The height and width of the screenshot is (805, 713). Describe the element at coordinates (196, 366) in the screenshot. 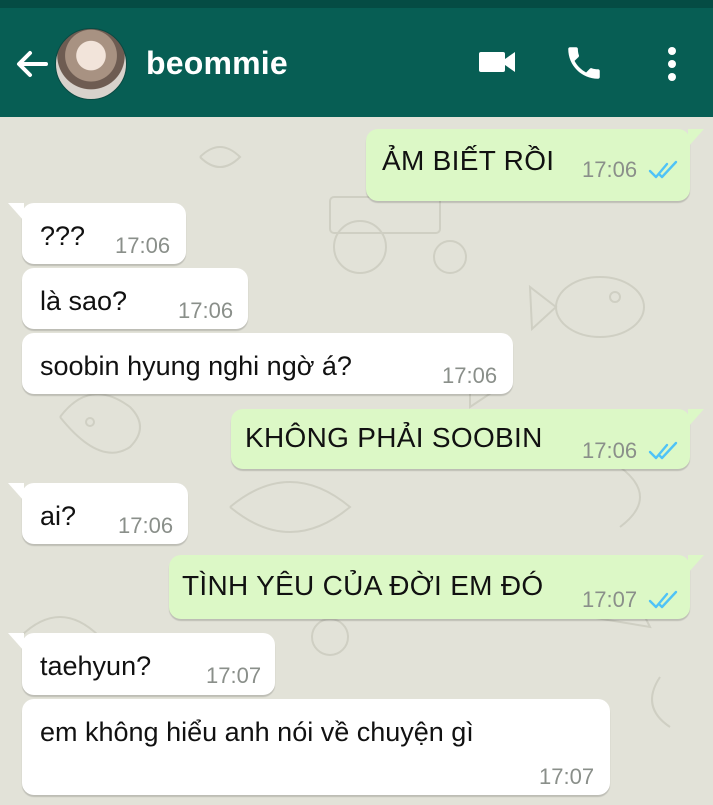

I see `message-text: soobin hyung nghi ngờ á?` at that location.